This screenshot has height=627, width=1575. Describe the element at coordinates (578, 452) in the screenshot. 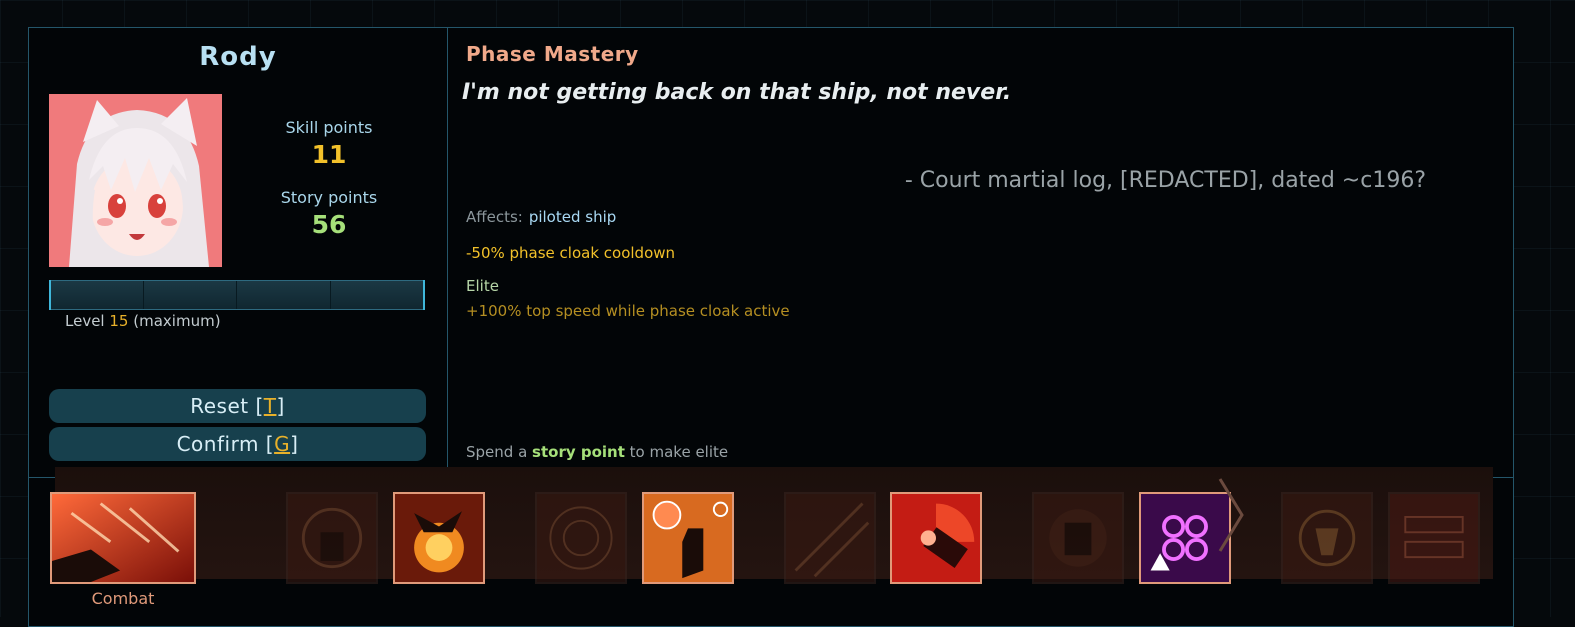

I see `story-point-link: story point` at that location.